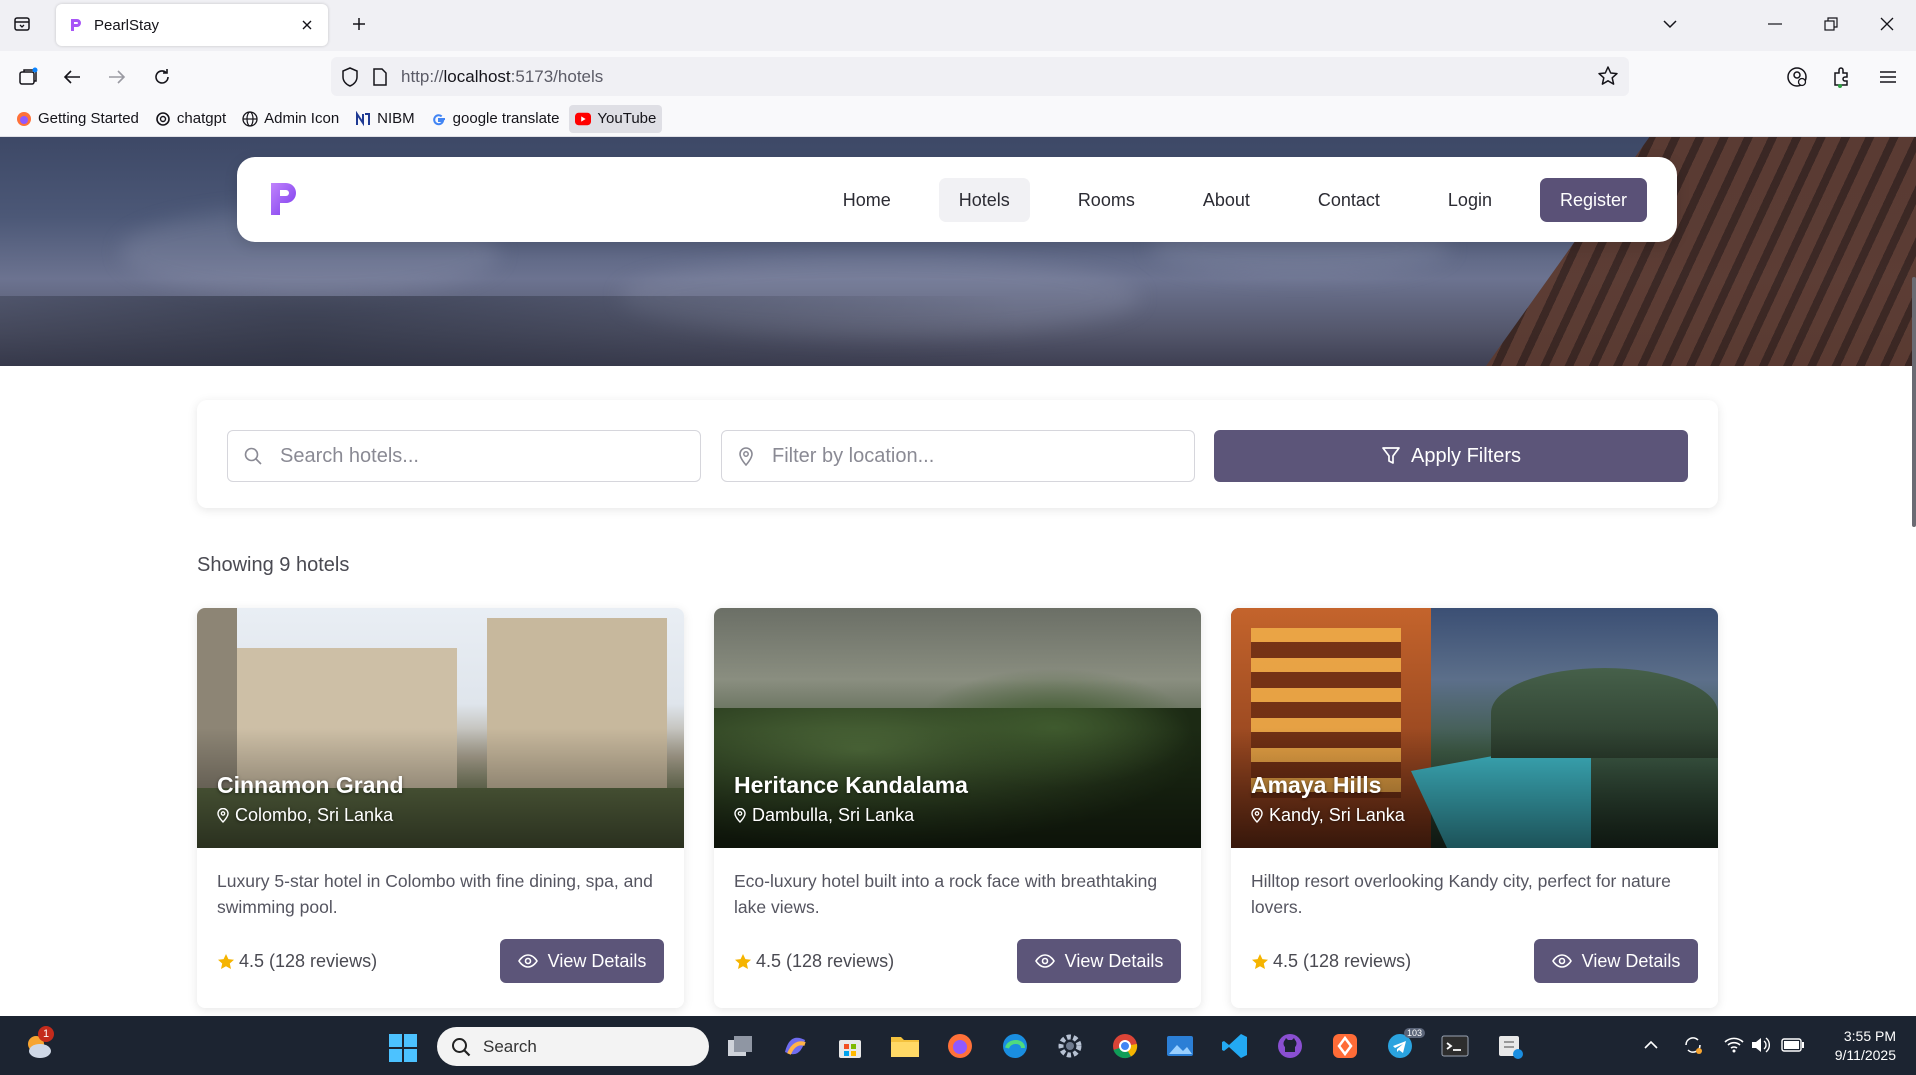  Describe the element at coordinates (28, 77) in the screenshot. I see `sidebar-toggle-icon` at that location.